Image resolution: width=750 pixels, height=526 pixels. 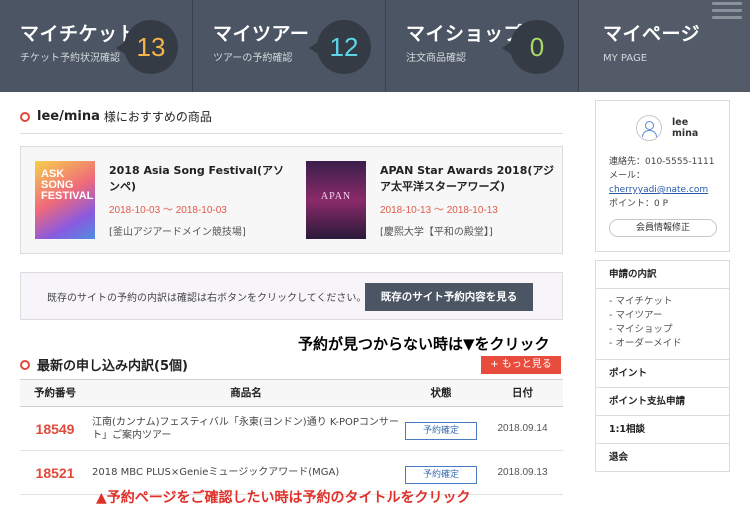 What do you see at coordinates (424, 344) in the screenshot?
I see `annotation-top: 予約が見つからない時は▼をクリック` at bounding box center [424, 344].